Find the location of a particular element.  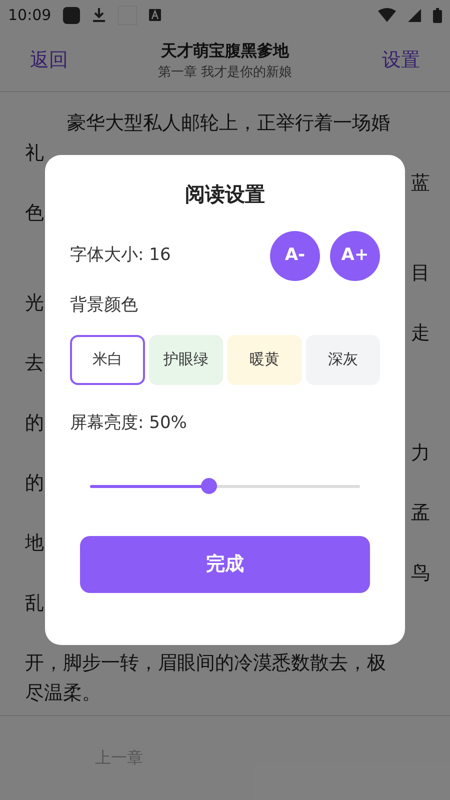

background-option: 暖黄 is located at coordinates (264, 359).